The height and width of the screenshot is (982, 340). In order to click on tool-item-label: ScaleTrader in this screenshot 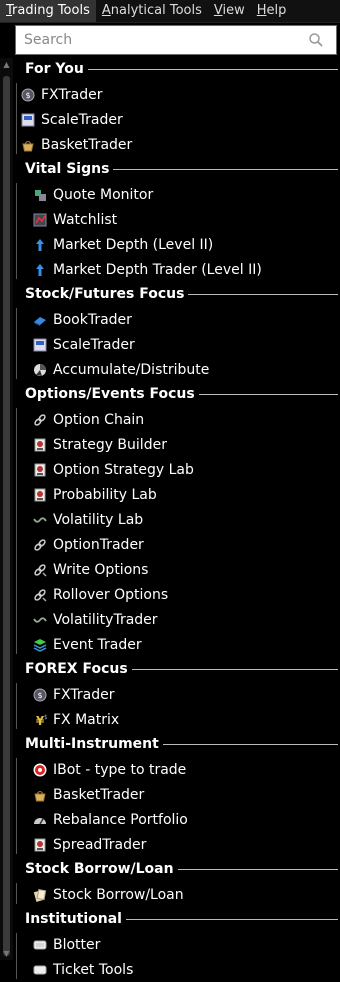, I will do `click(82, 120)`.